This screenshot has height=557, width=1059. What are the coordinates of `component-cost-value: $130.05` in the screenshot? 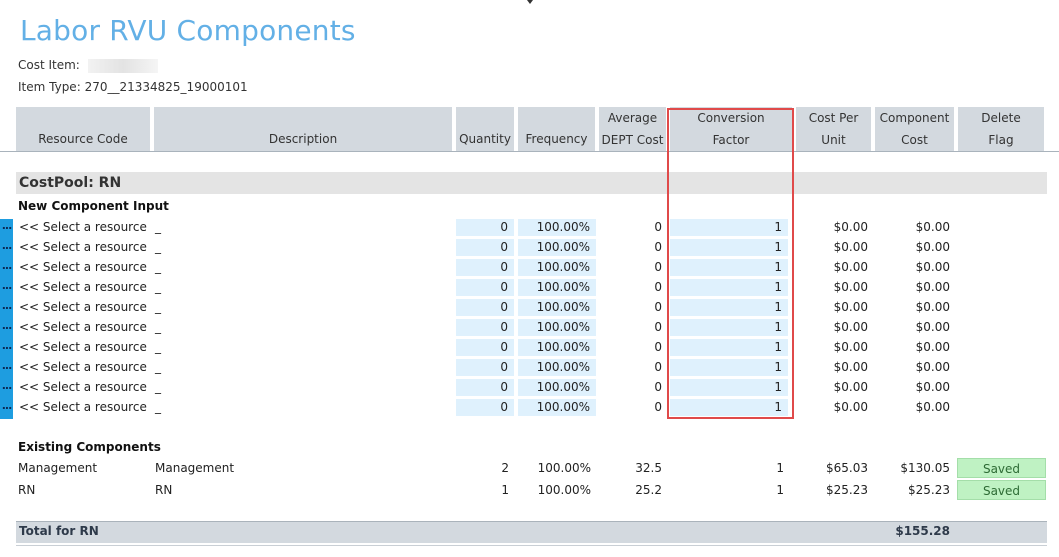 It's located at (925, 468).